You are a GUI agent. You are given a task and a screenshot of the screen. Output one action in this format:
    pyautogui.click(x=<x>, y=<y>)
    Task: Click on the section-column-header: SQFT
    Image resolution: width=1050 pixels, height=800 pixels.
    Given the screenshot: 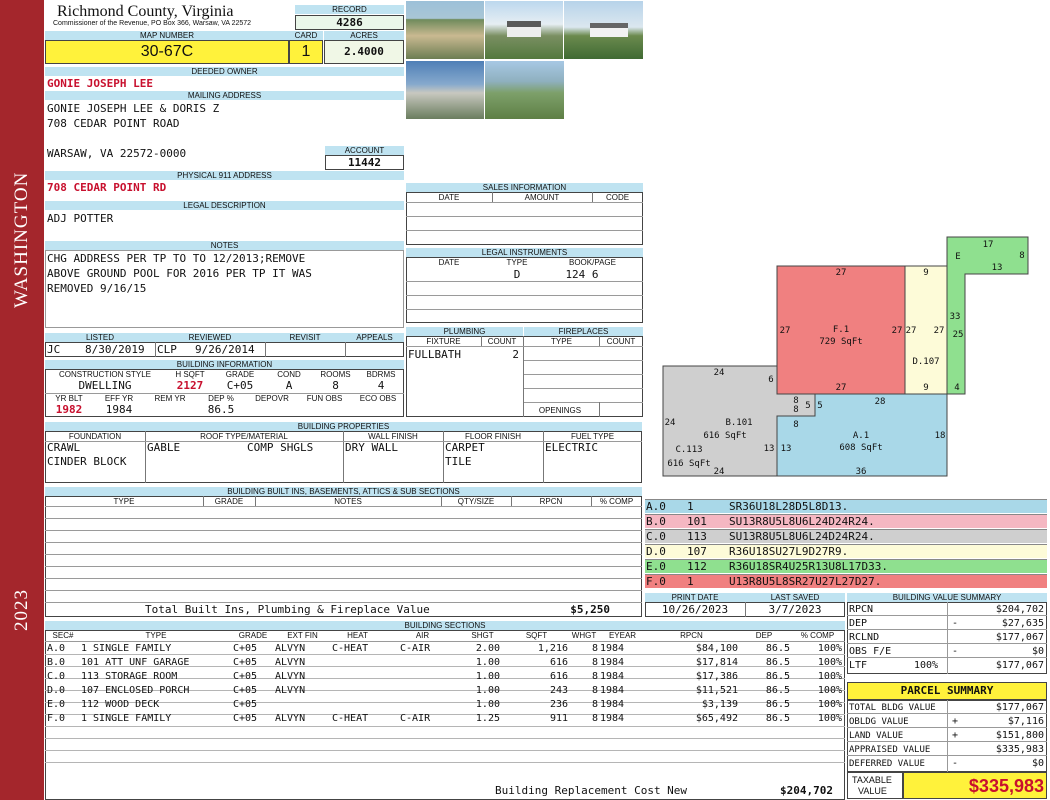 What is the action you would take?
    pyautogui.click(x=536, y=635)
    